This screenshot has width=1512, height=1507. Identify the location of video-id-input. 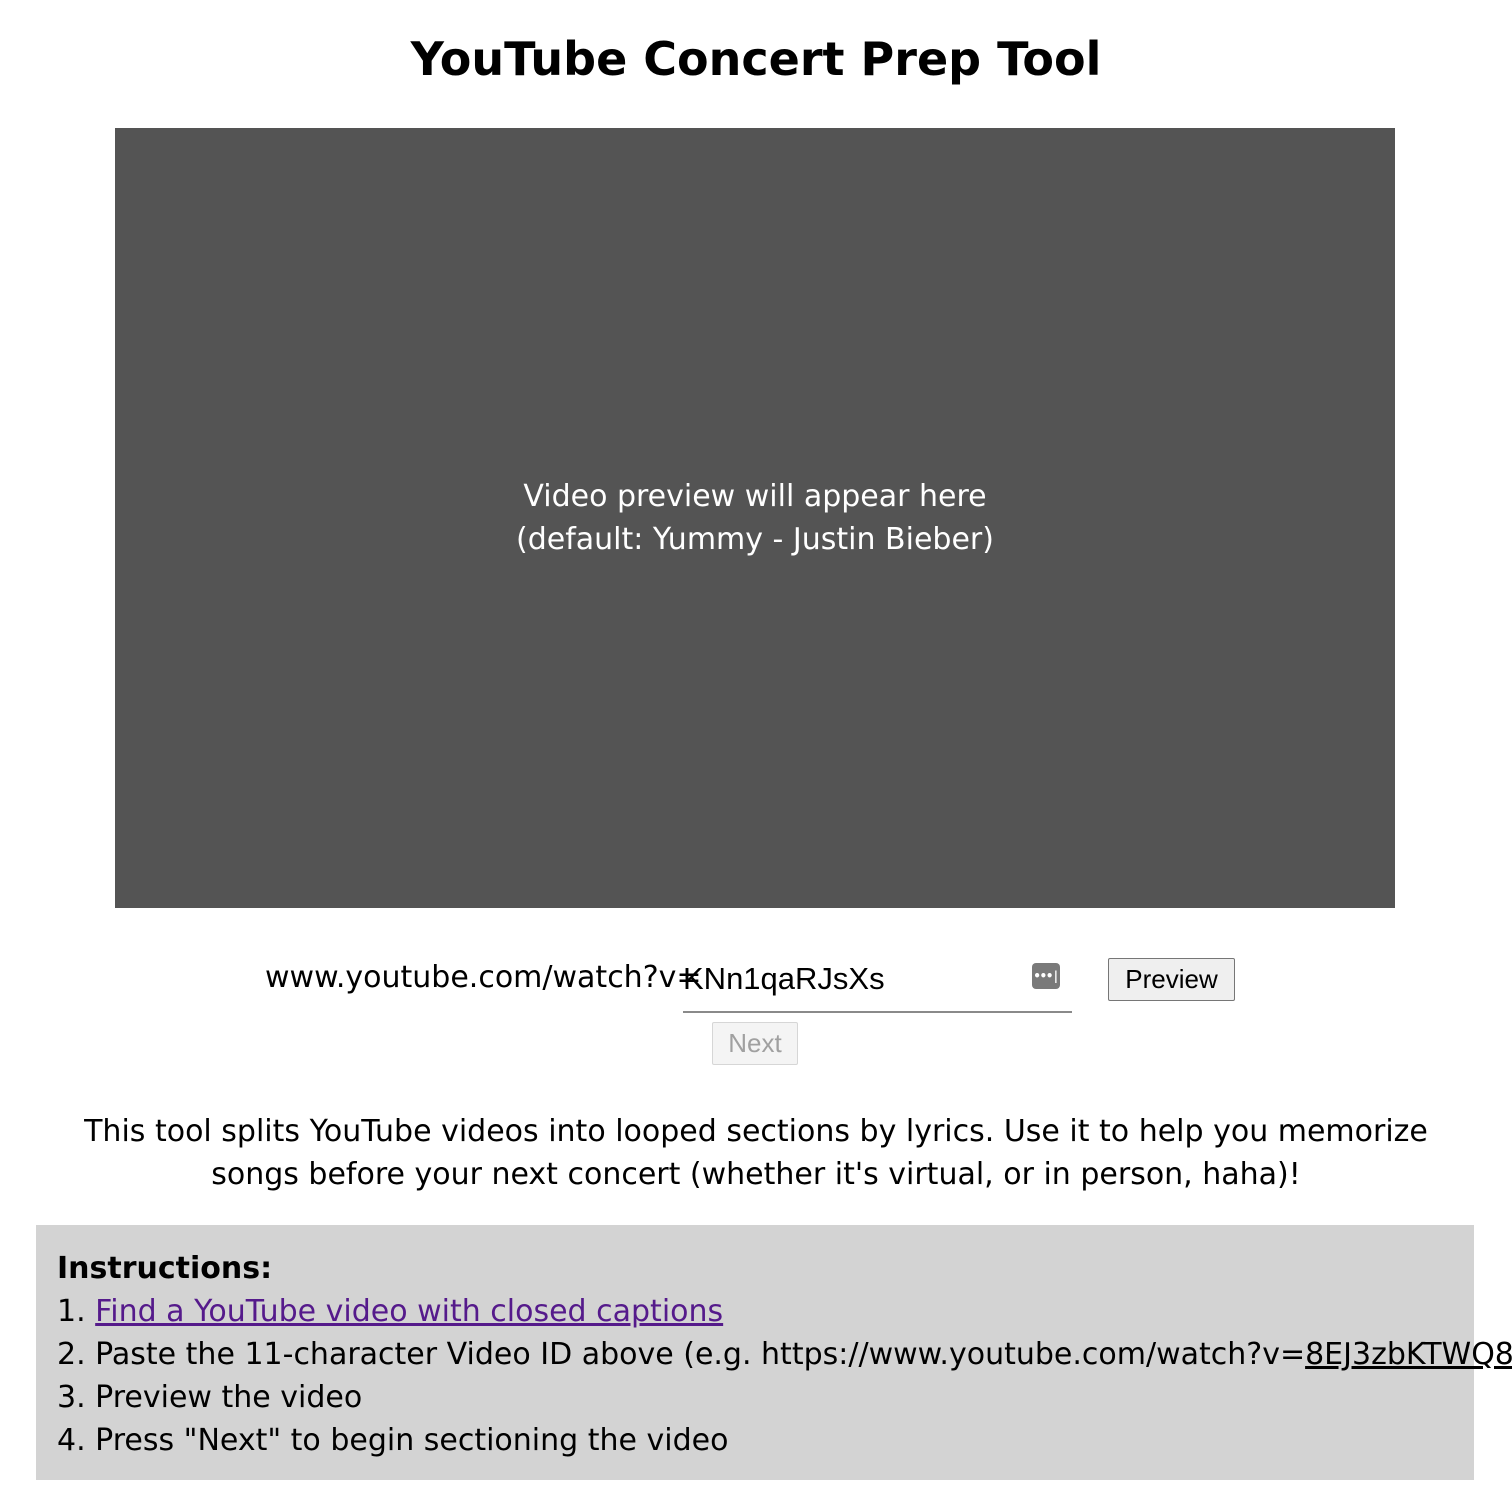
(848, 979).